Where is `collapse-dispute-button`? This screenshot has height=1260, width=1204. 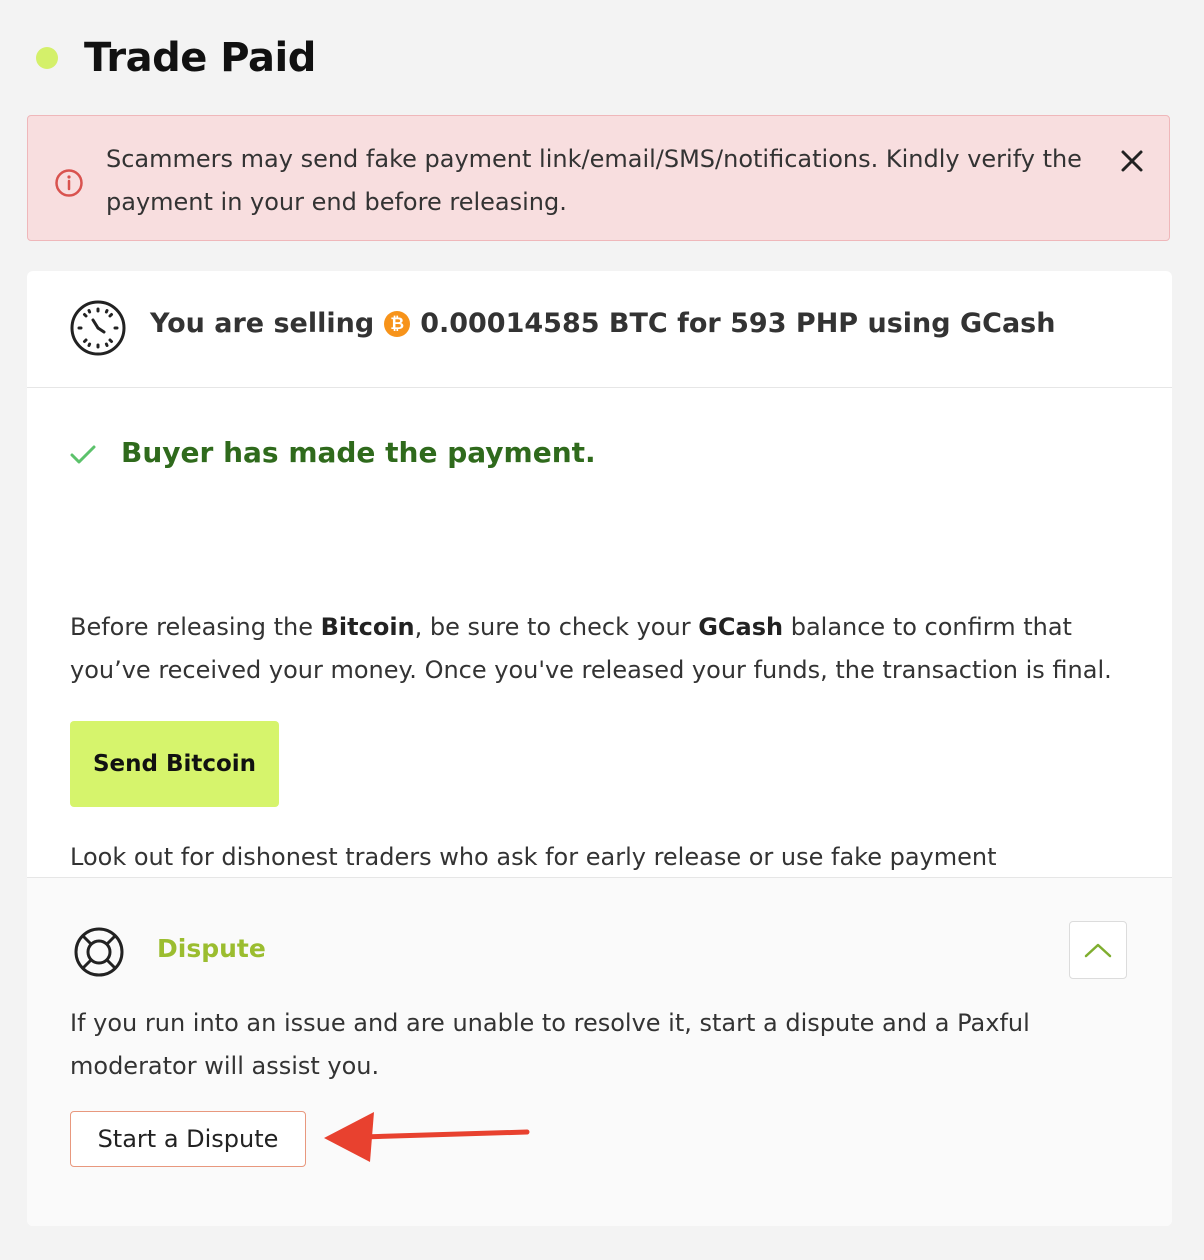 collapse-dispute-button is located at coordinates (1098, 950).